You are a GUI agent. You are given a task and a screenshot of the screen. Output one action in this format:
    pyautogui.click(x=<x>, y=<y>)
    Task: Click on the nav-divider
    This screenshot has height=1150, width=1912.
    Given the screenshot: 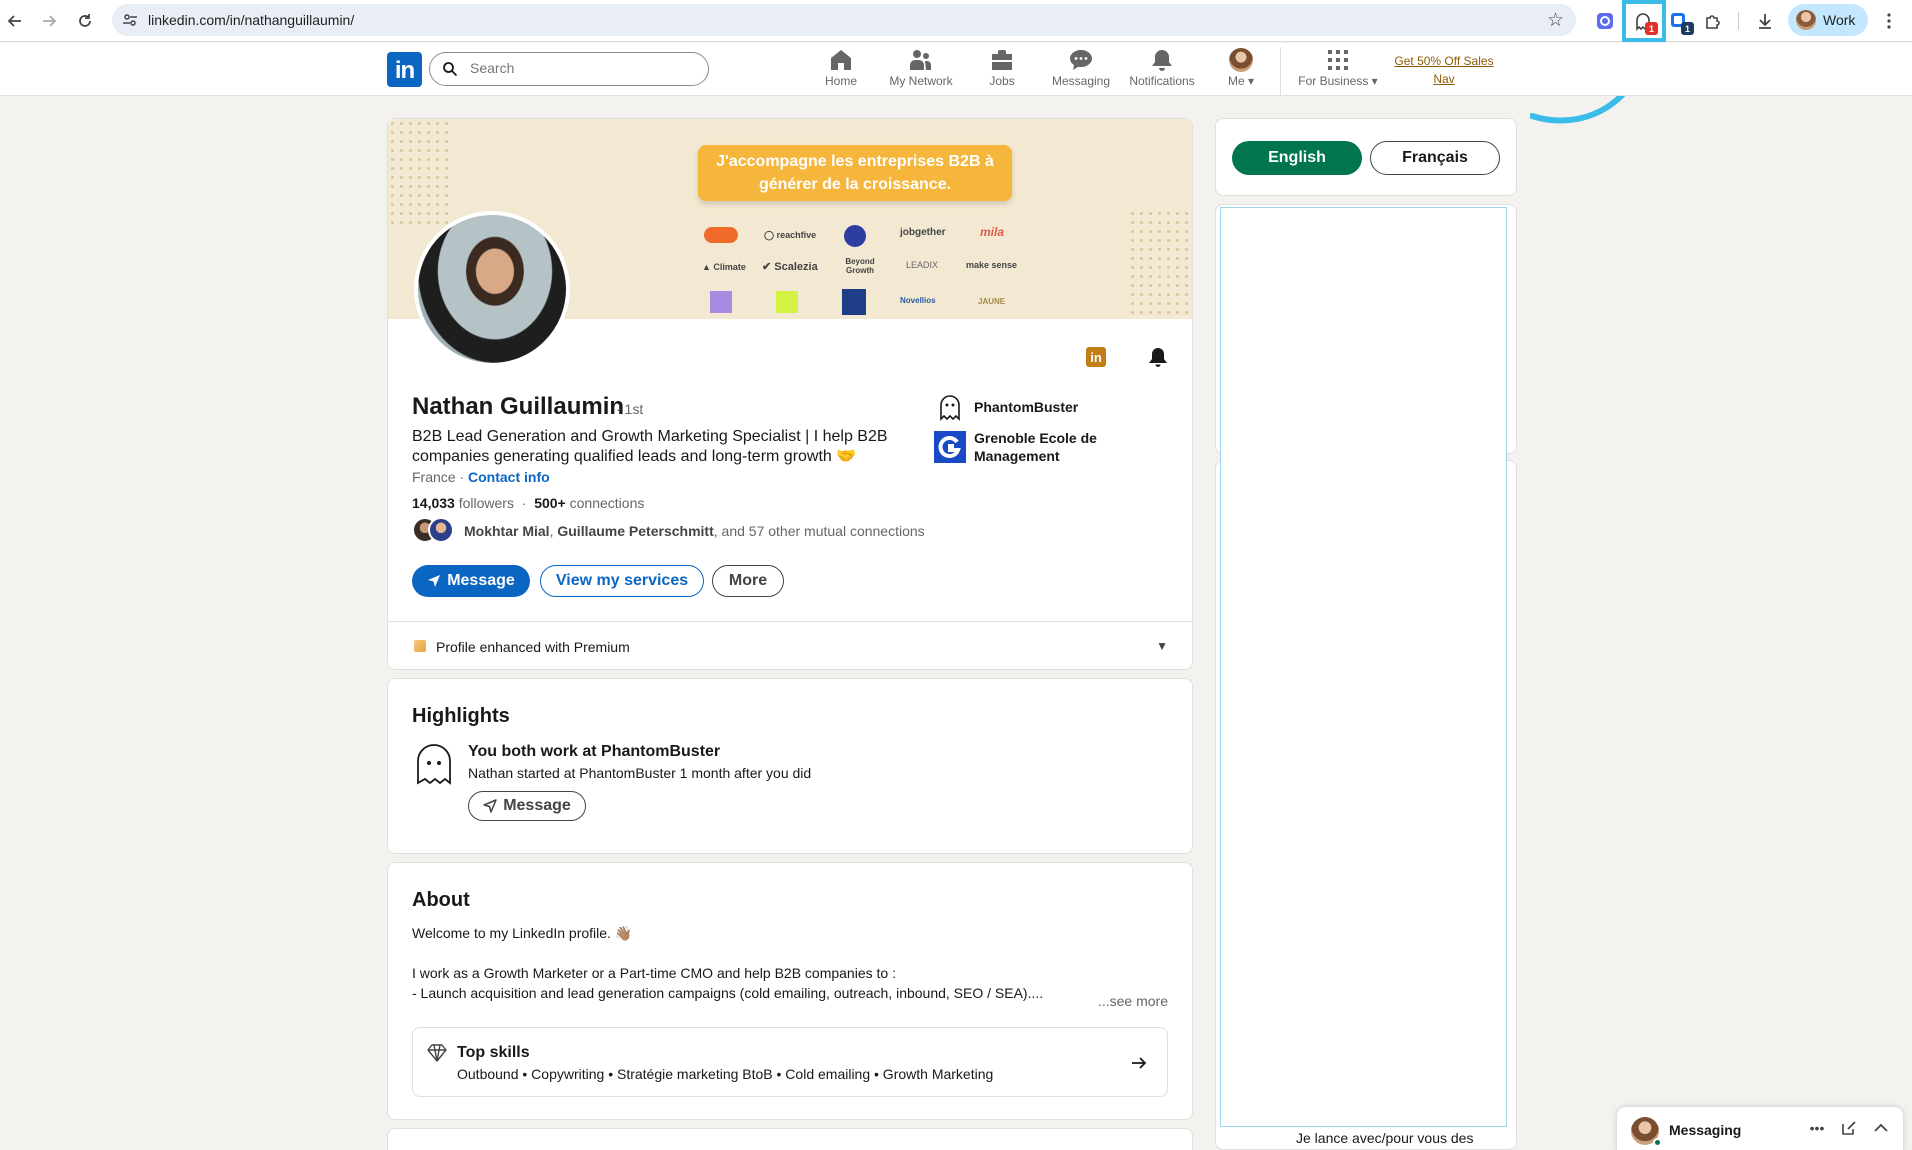 What is the action you would take?
    pyautogui.click(x=1280, y=71)
    